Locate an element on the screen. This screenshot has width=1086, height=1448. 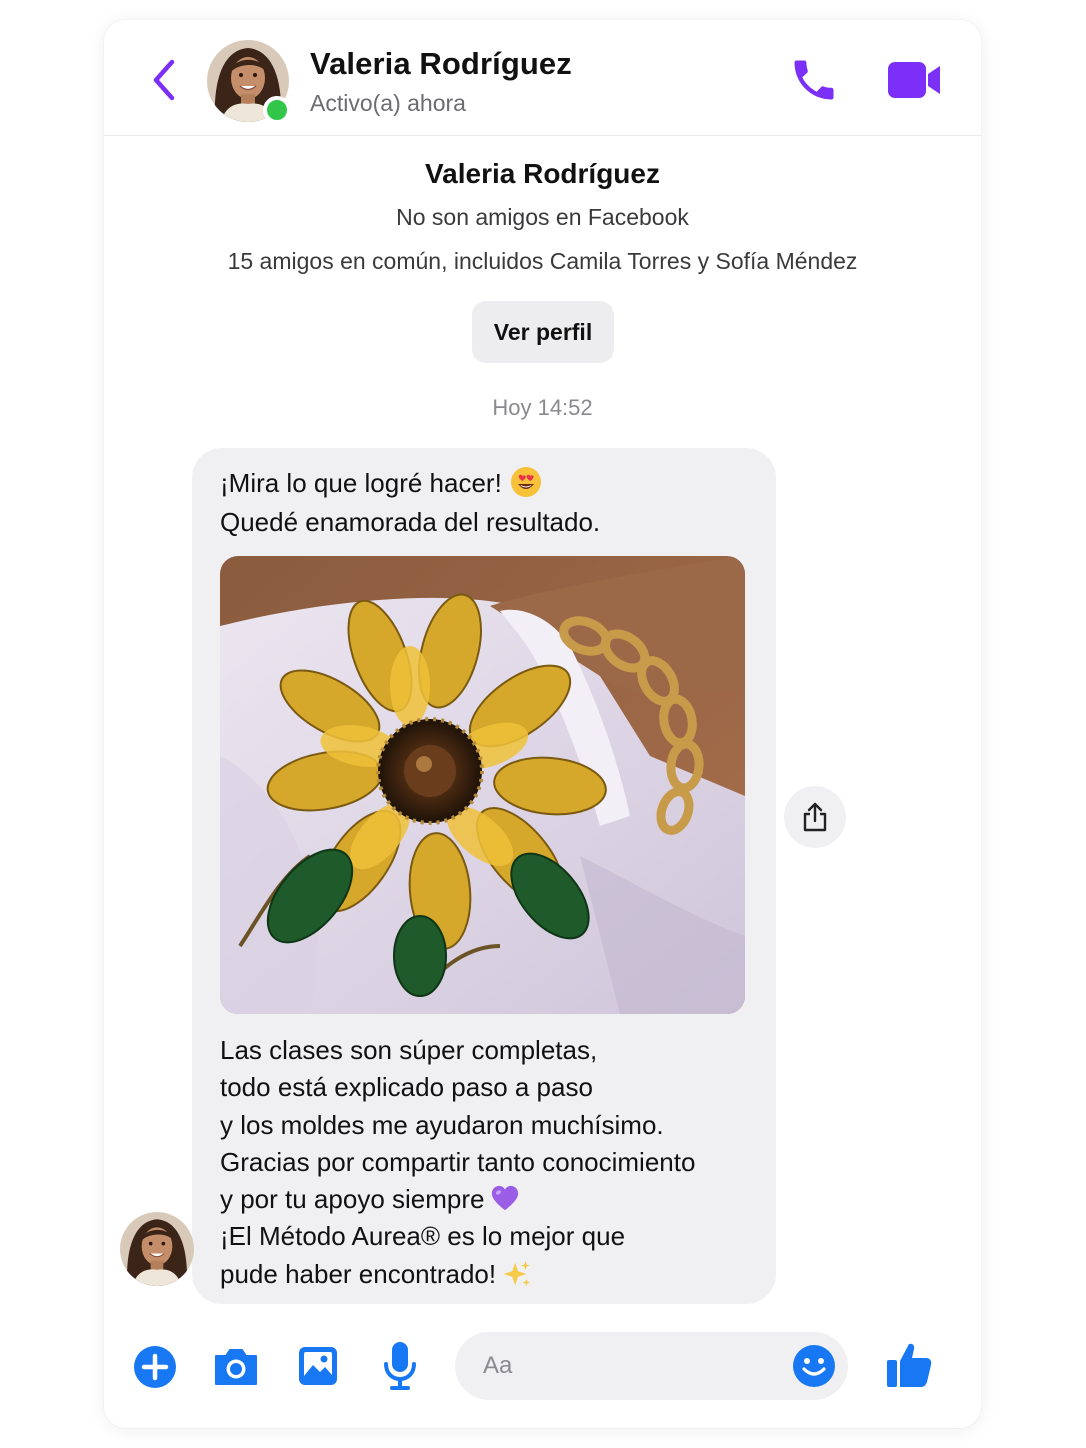
more-actions-button is located at coordinates (155, 1367).